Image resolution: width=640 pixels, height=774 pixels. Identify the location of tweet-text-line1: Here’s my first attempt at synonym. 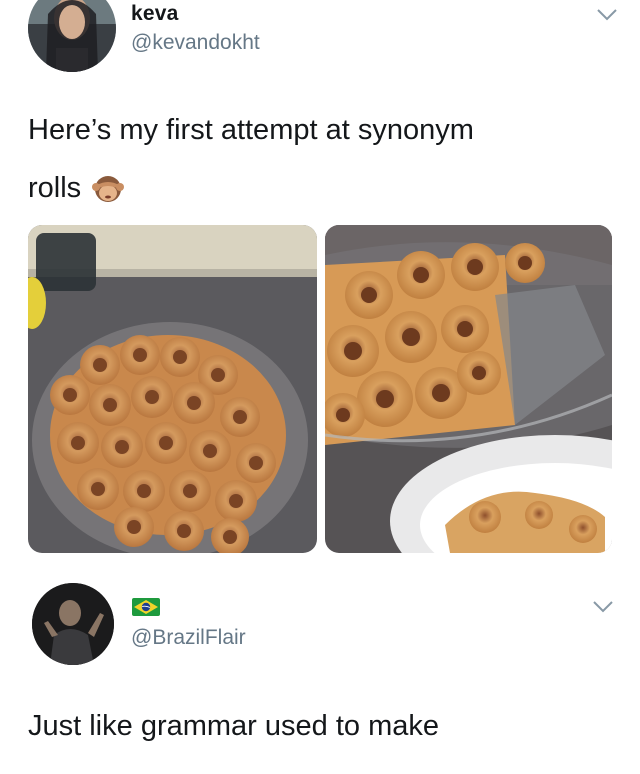
(251, 130).